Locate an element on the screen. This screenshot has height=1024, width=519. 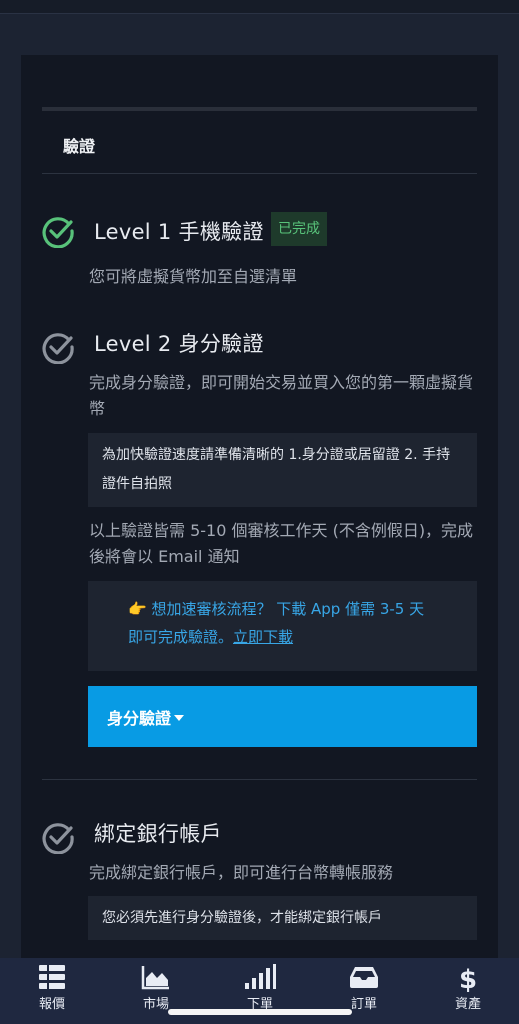
bank-title: 綁定銀行帳戶 is located at coordinates (158, 834).